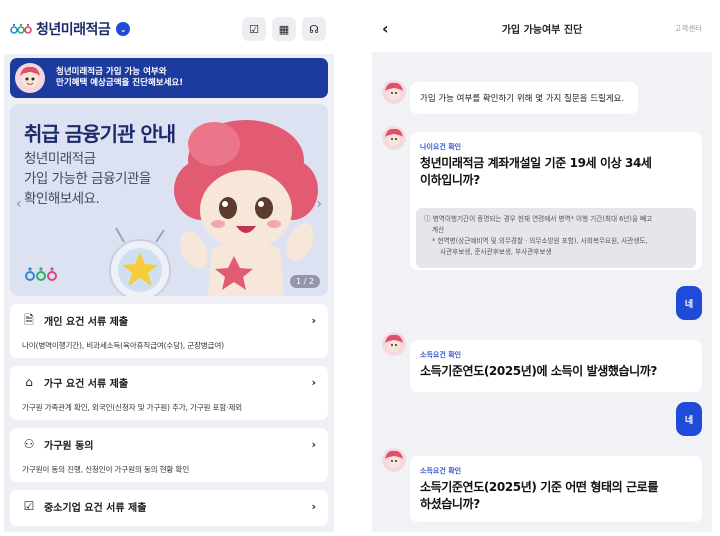 This screenshot has width=720, height=536. I want to click on checkbox-icon: ☑, so click(29, 506).